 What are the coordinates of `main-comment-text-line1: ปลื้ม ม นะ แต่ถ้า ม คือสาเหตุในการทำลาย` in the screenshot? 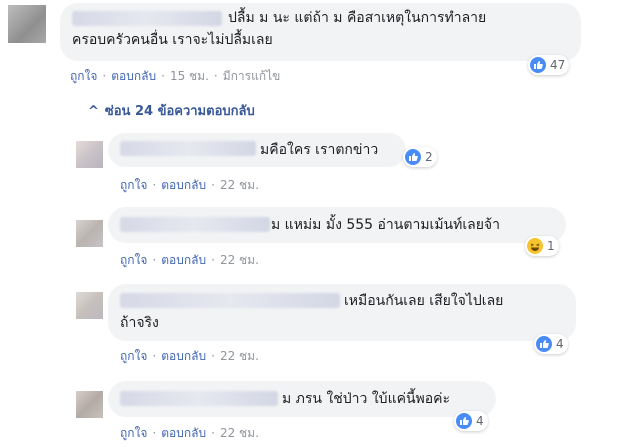 It's located at (357, 18).